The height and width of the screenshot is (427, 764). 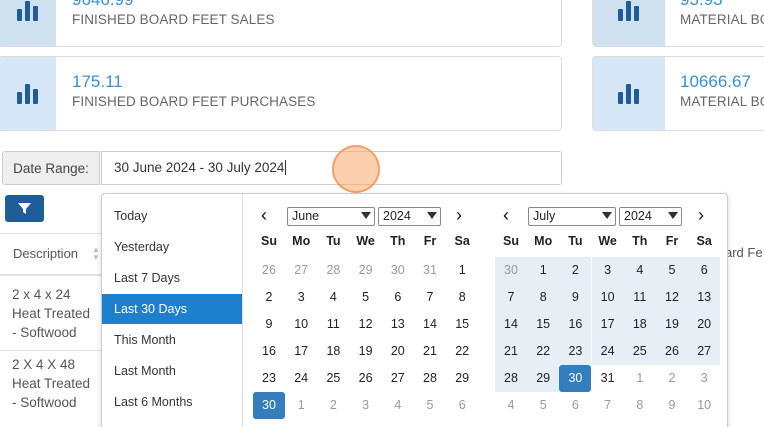 What do you see at coordinates (172, 278) in the screenshot?
I see `range-item-last-7-days: Last 7 Days` at bounding box center [172, 278].